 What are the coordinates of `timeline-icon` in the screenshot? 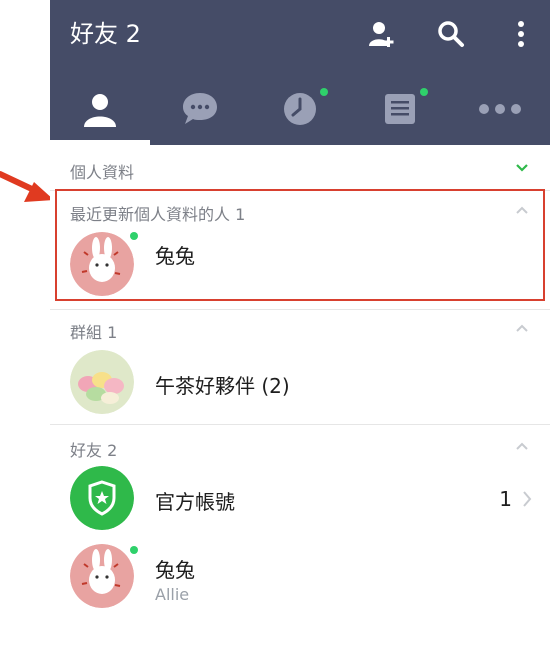 It's located at (300, 109).